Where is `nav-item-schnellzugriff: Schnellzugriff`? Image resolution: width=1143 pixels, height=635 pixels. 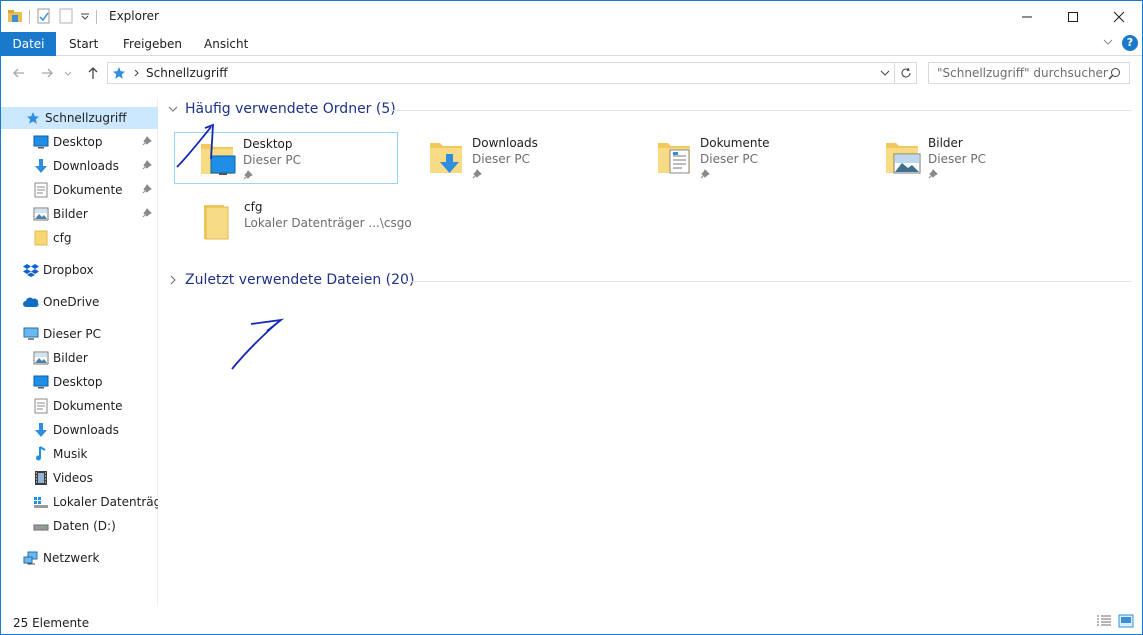
nav-item-schnellzugriff: Schnellzugriff is located at coordinates (79, 118).